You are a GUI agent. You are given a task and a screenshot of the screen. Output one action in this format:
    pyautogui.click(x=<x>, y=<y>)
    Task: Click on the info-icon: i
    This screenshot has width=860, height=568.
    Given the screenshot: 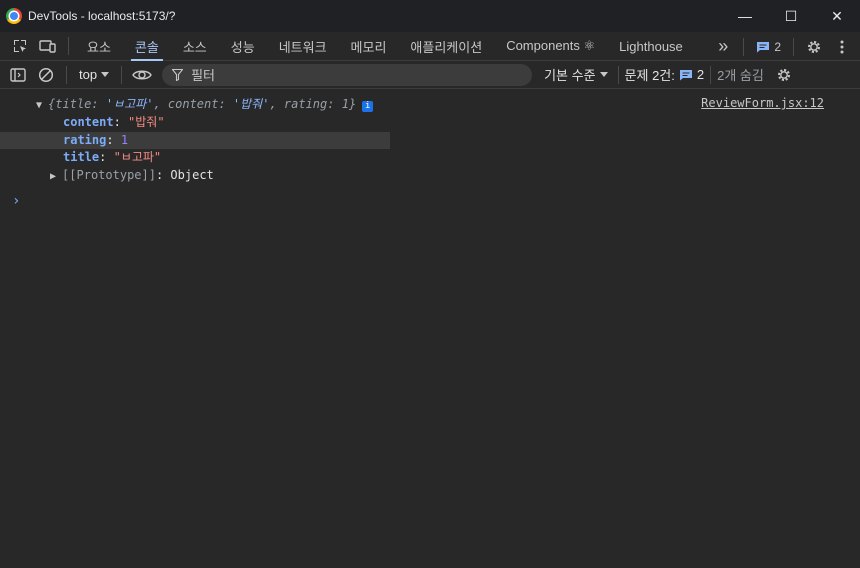 What is the action you would take?
    pyautogui.click(x=368, y=106)
    